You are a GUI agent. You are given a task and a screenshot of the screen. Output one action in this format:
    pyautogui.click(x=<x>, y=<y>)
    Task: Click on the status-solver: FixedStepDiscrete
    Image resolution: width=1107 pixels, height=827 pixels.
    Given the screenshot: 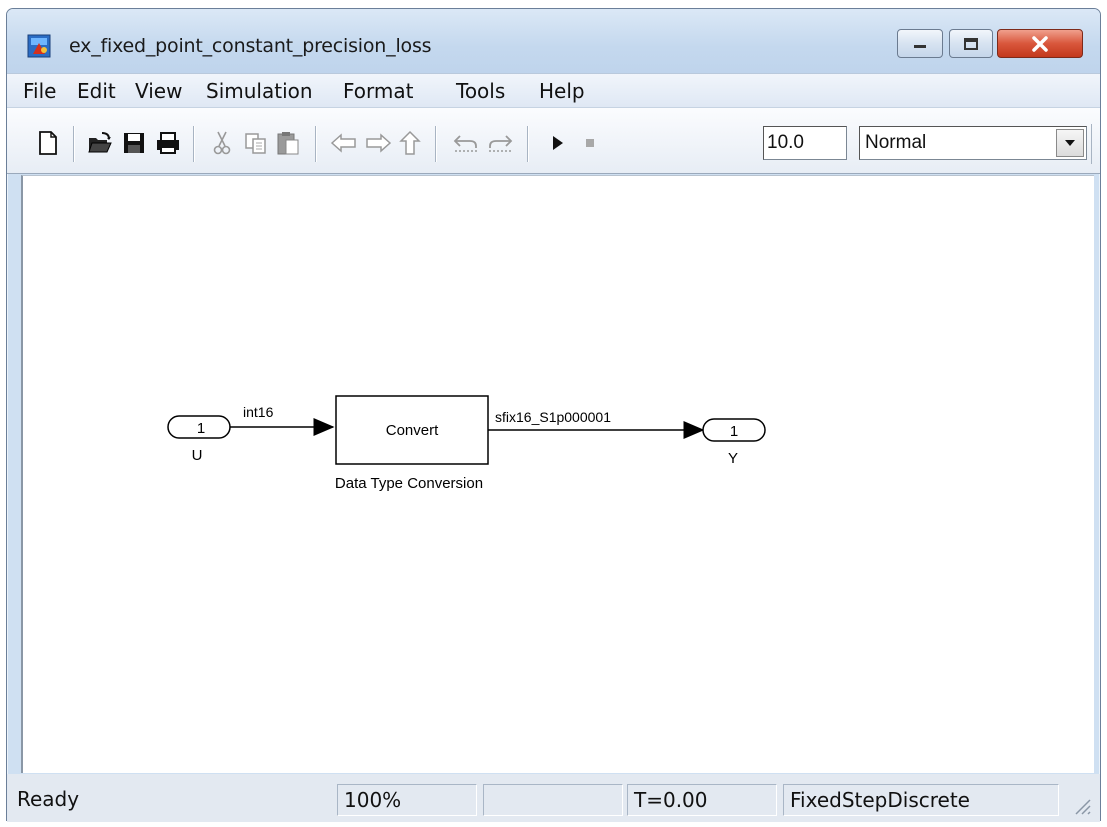 What is the action you would take?
    pyautogui.click(x=921, y=800)
    